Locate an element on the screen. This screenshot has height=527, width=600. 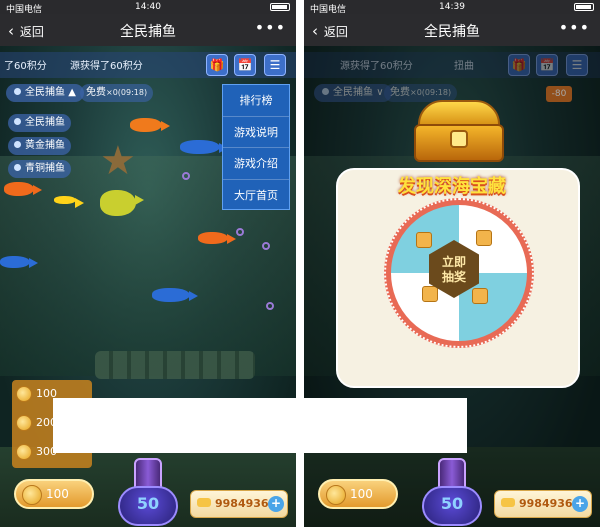
status-bar: 中国电信 14:39 is located at coordinates (452, 7).